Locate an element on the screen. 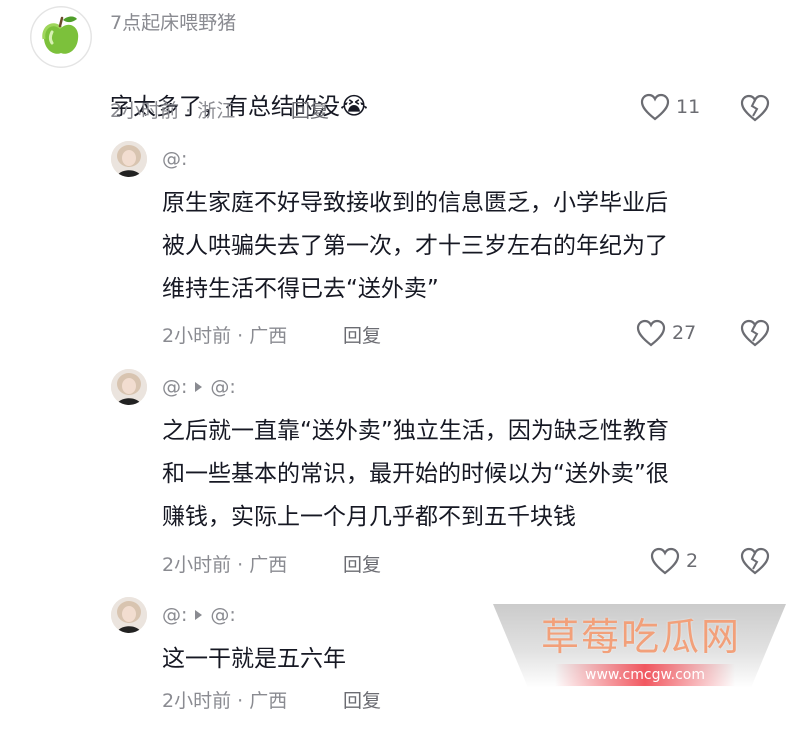  like-button: 2 is located at coordinates (674, 561).